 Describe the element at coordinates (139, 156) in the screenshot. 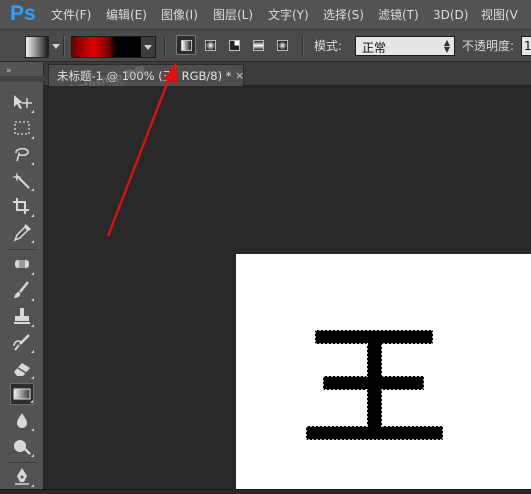

I see `tutorial-arrow-icon` at that location.